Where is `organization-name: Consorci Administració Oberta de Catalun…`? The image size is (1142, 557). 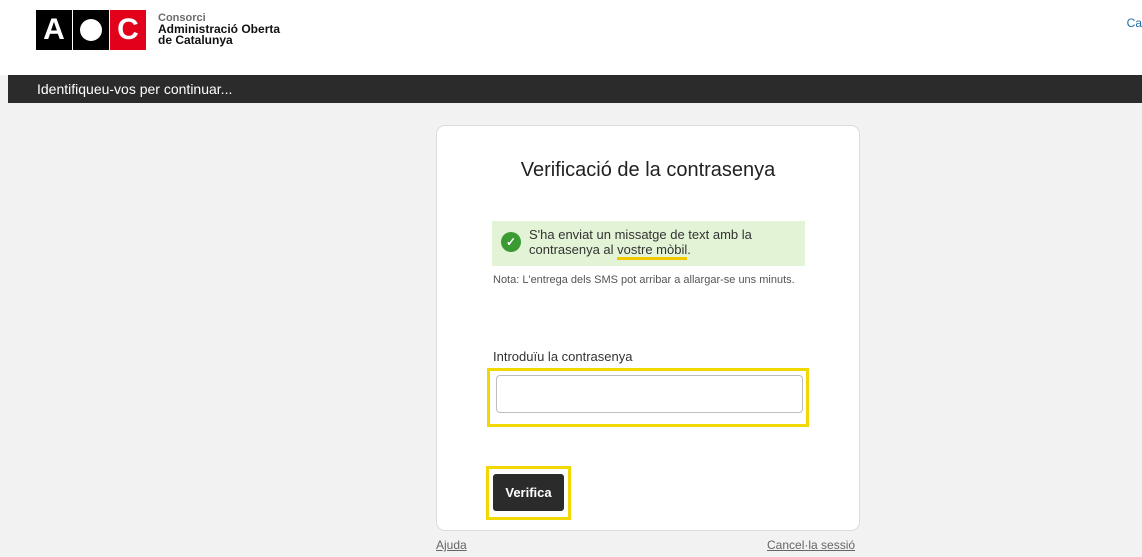 organization-name: Consorci Administració Oberta de Catalun… is located at coordinates (219, 30).